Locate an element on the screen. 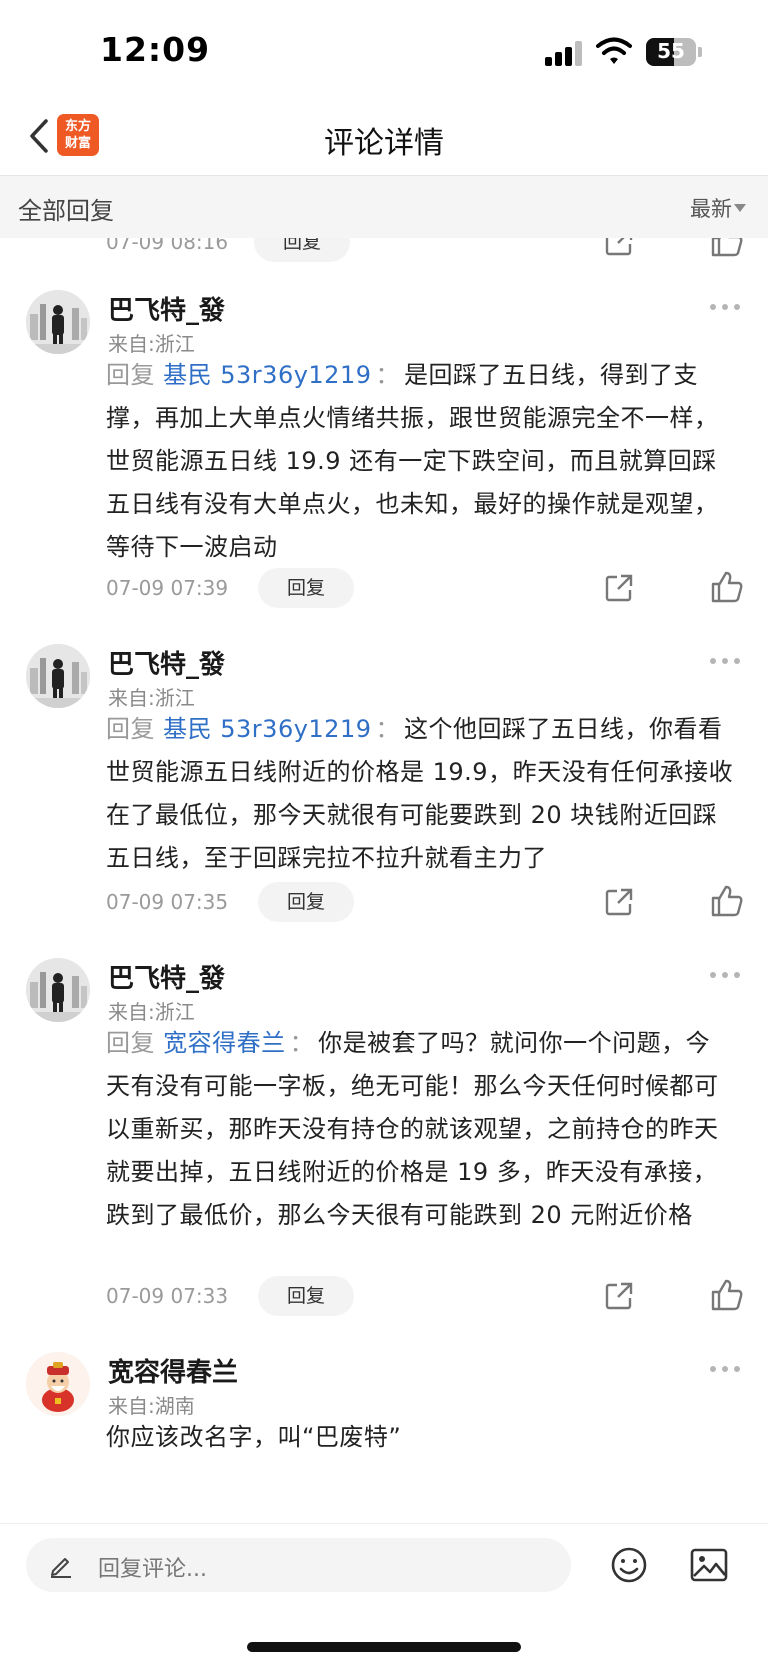  replies-header: 全部回复 最新 is located at coordinates (384, 207).